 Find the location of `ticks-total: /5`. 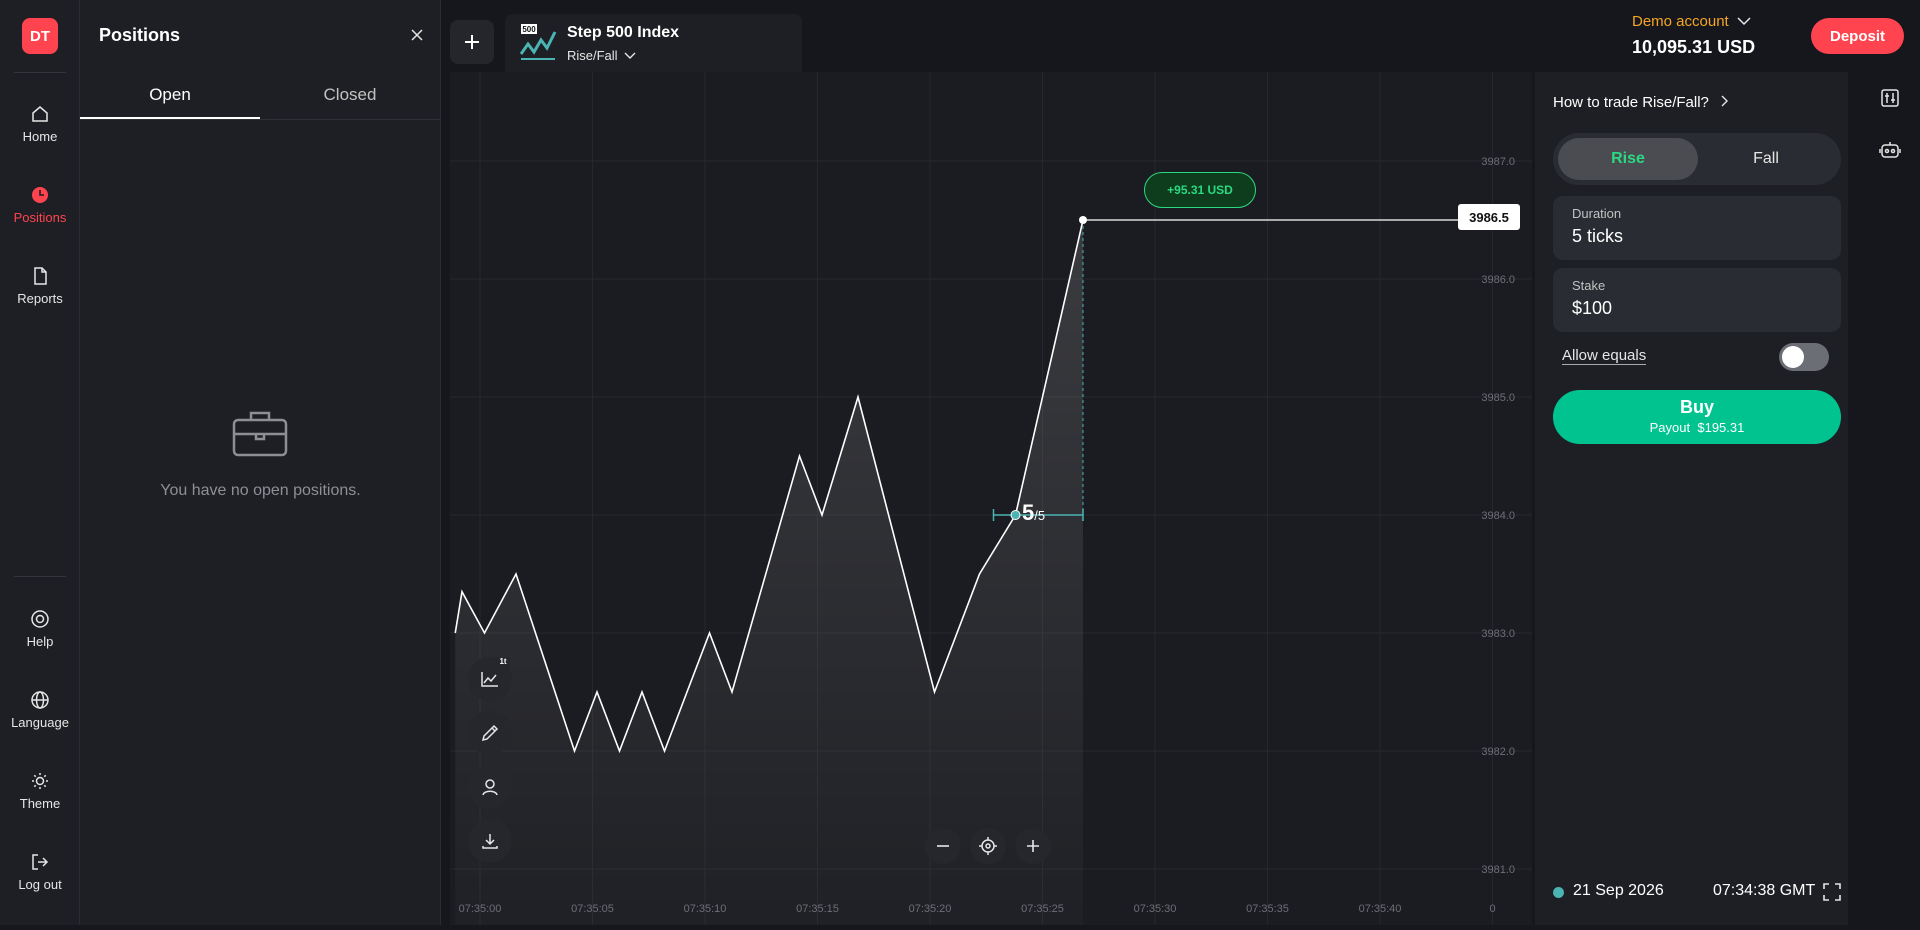

ticks-total: /5 is located at coordinates (1040, 515).